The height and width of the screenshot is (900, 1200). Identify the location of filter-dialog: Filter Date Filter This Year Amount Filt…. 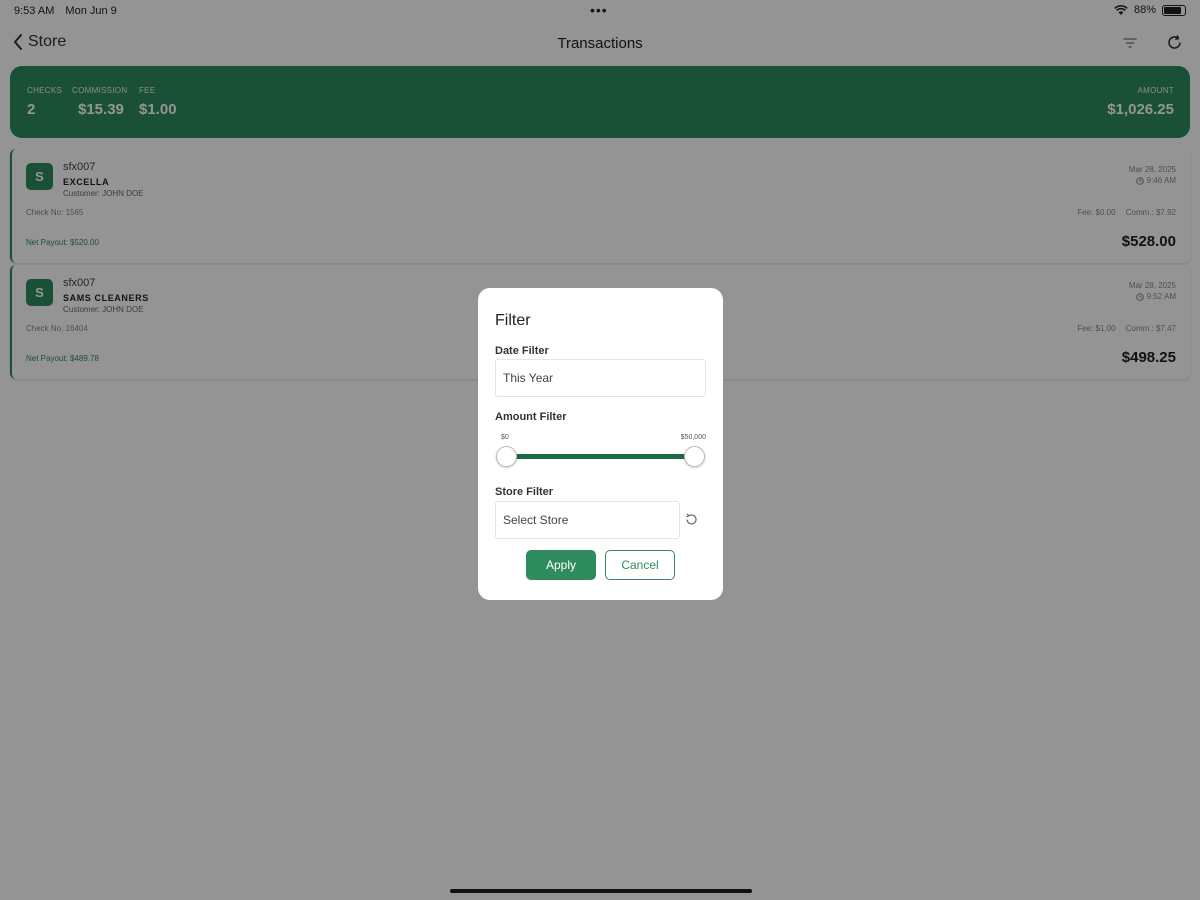
(600, 444).